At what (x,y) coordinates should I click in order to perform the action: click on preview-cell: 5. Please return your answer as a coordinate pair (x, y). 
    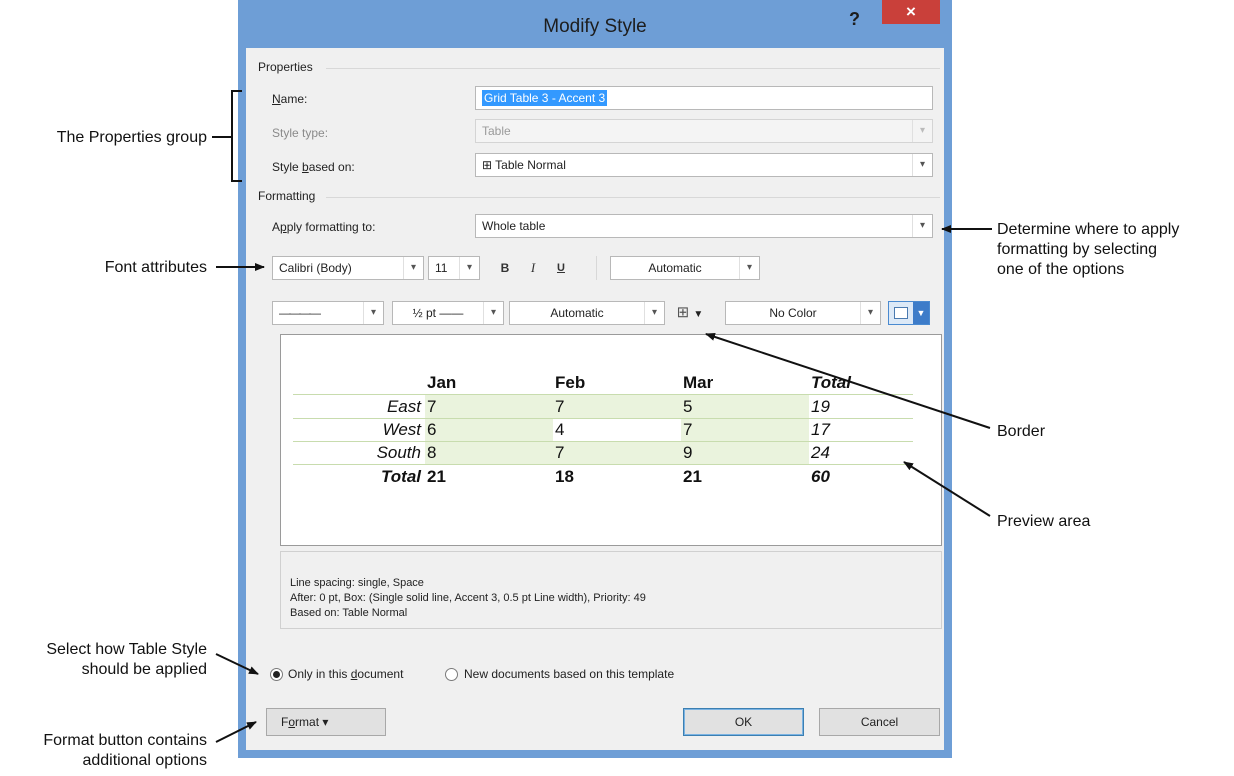
    Looking at the image, I should click on (688, 406).